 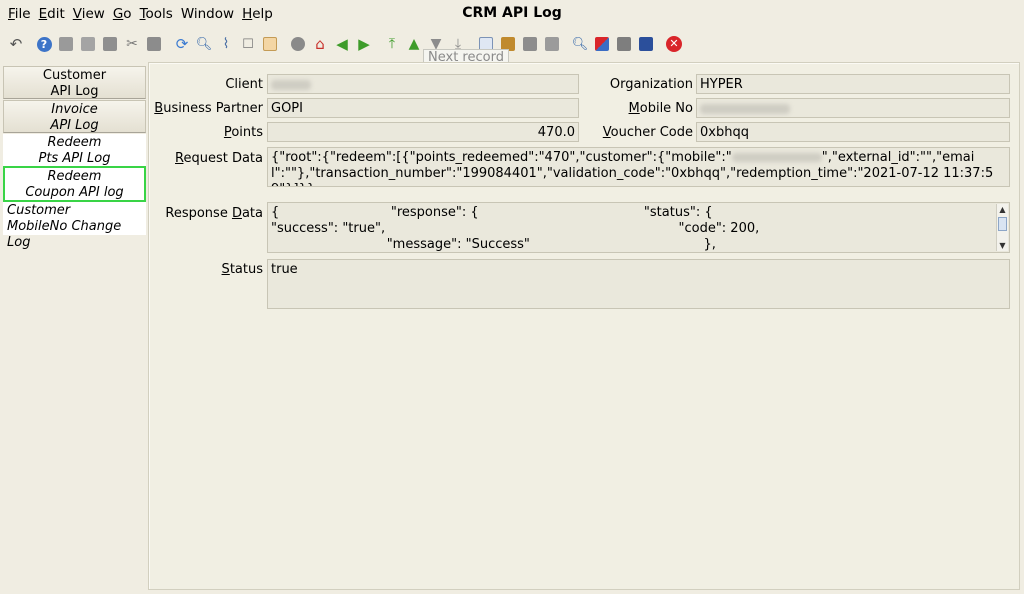 I want to click on points-field: 470.0, so click(x=423, y=132).